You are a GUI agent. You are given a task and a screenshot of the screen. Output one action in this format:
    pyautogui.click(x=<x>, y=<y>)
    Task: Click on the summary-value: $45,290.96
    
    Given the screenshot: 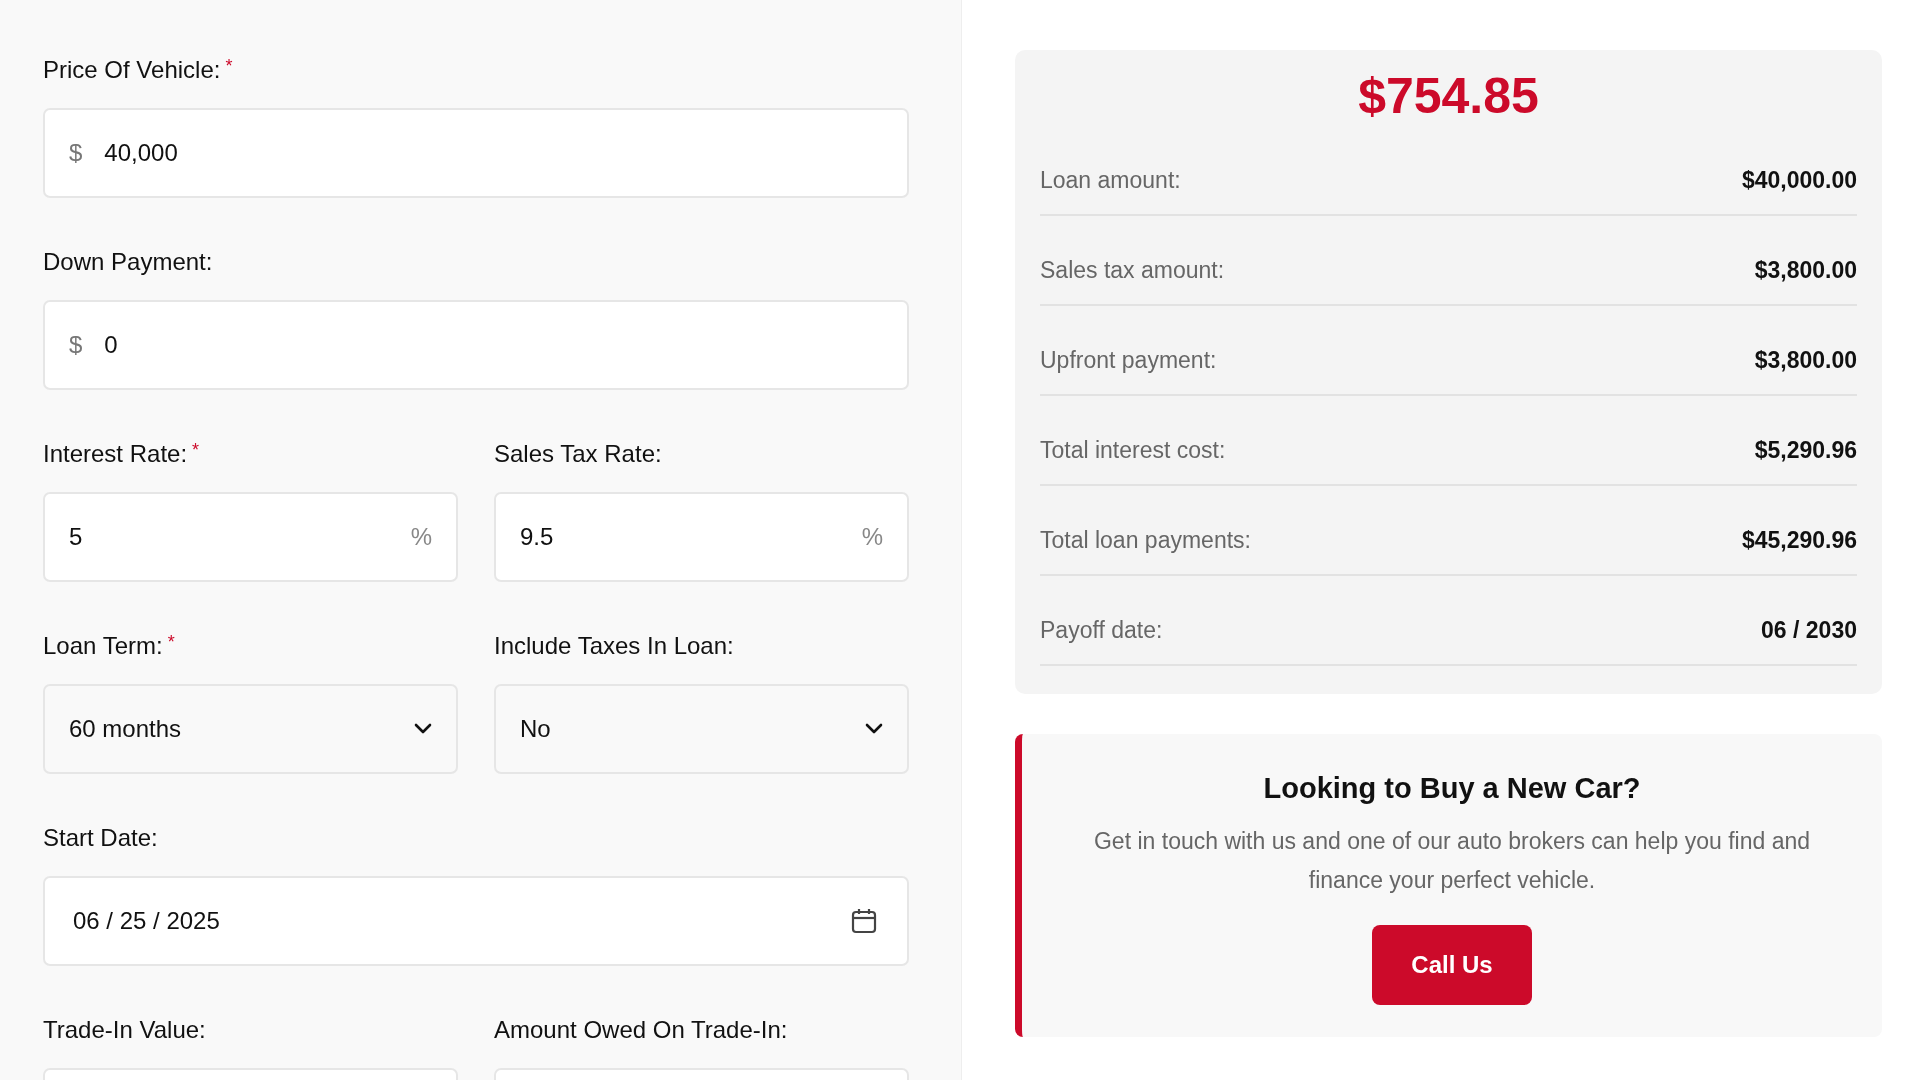 What is the action you would take?
    pyautogui.click(x=1799, y=540)
    